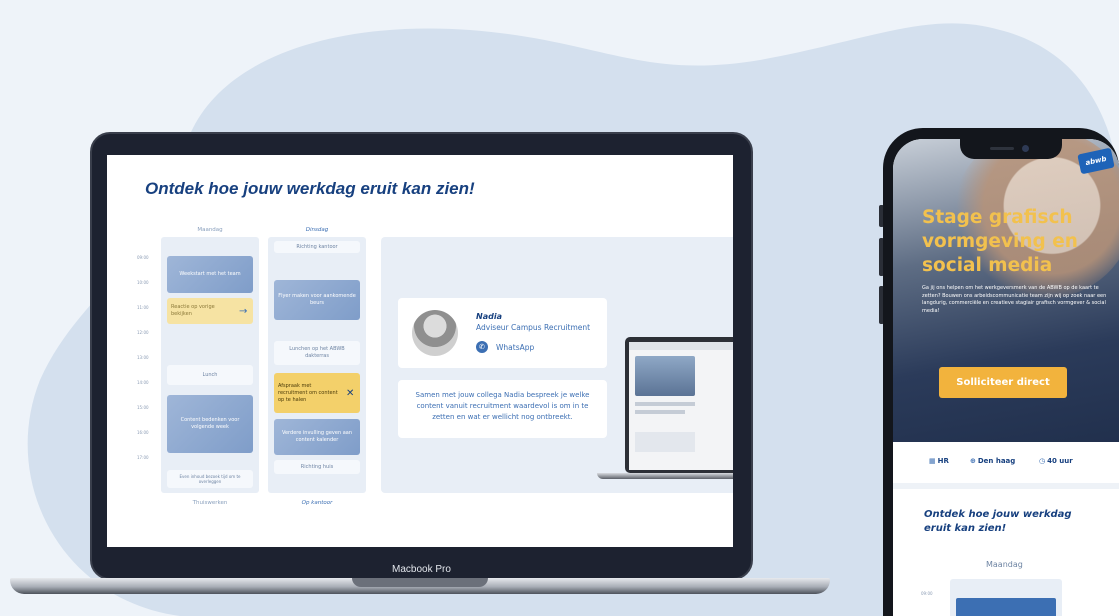  What do you see at coordinates (482, 347) in the screenshot?
I see `whatsapp-icon: ✆` at bounding box center [482, 347].